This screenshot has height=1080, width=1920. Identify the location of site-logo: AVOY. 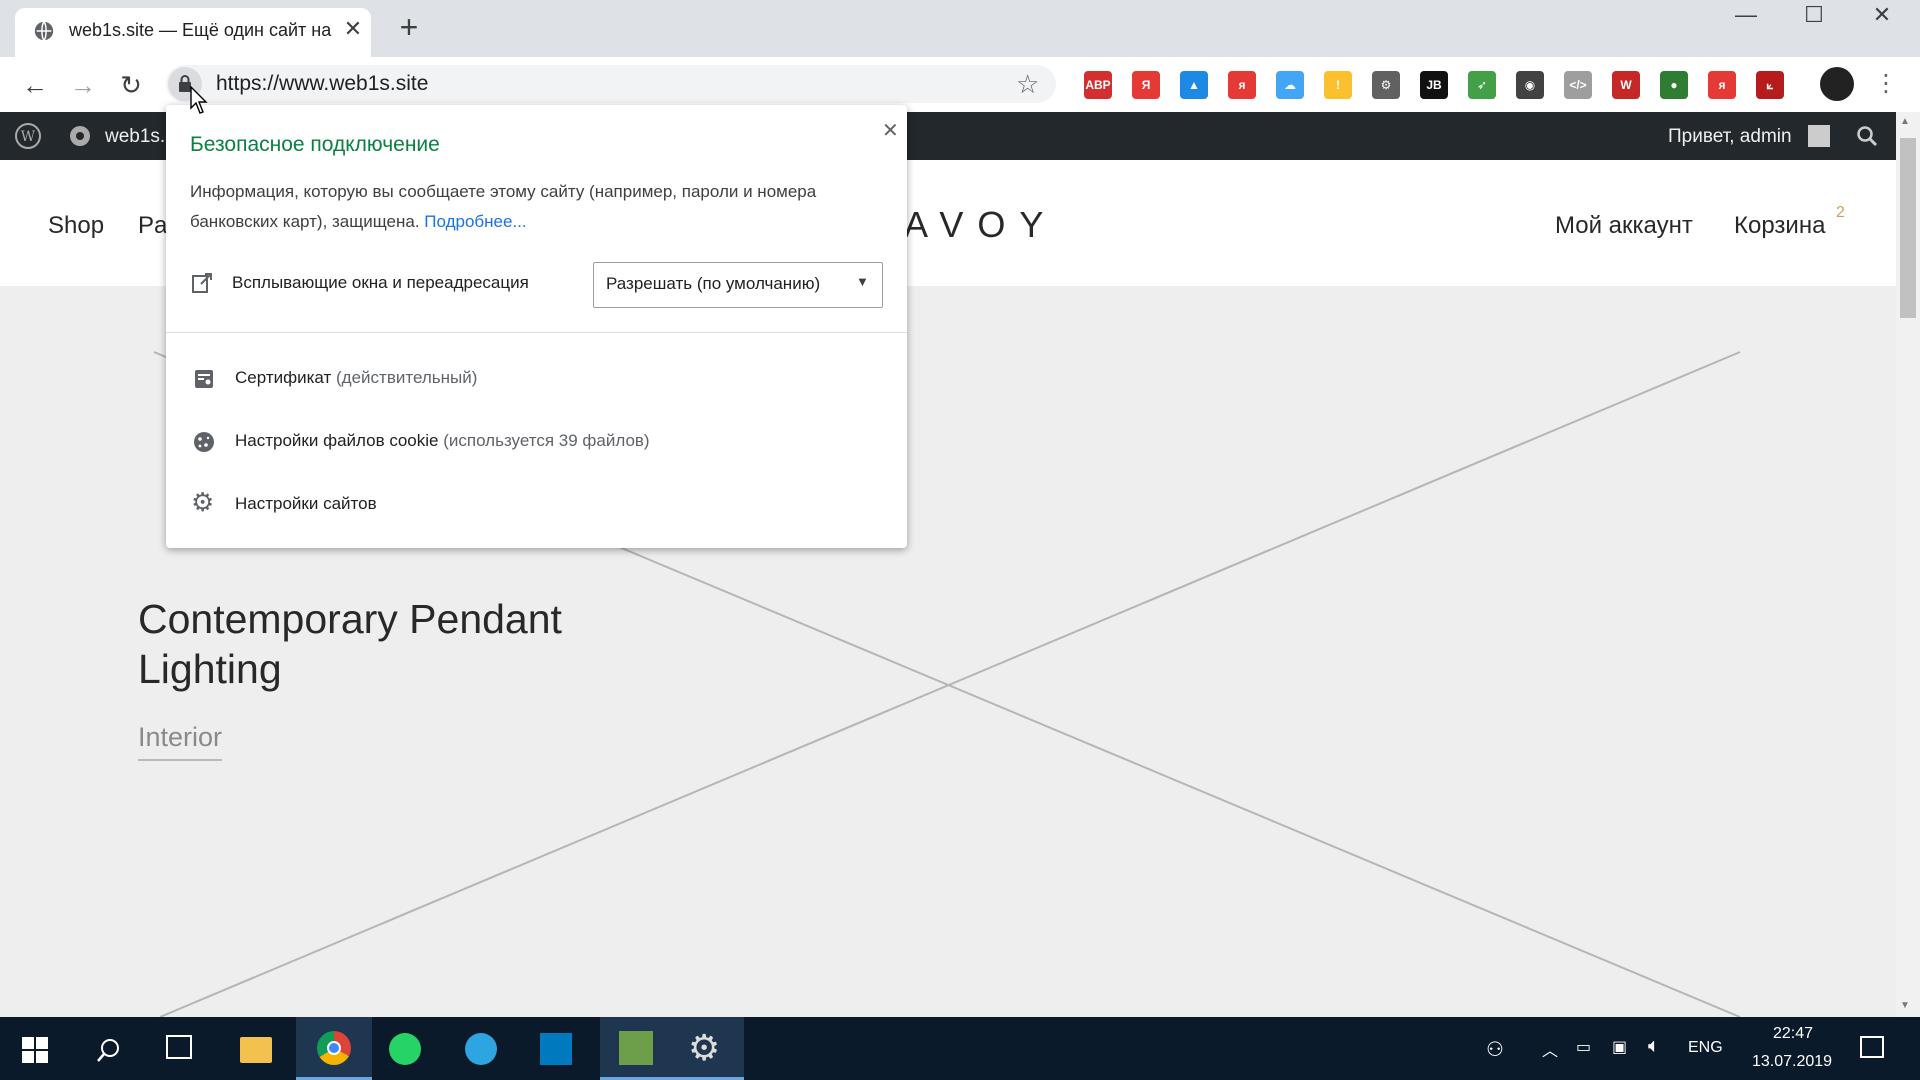
(980, 225).